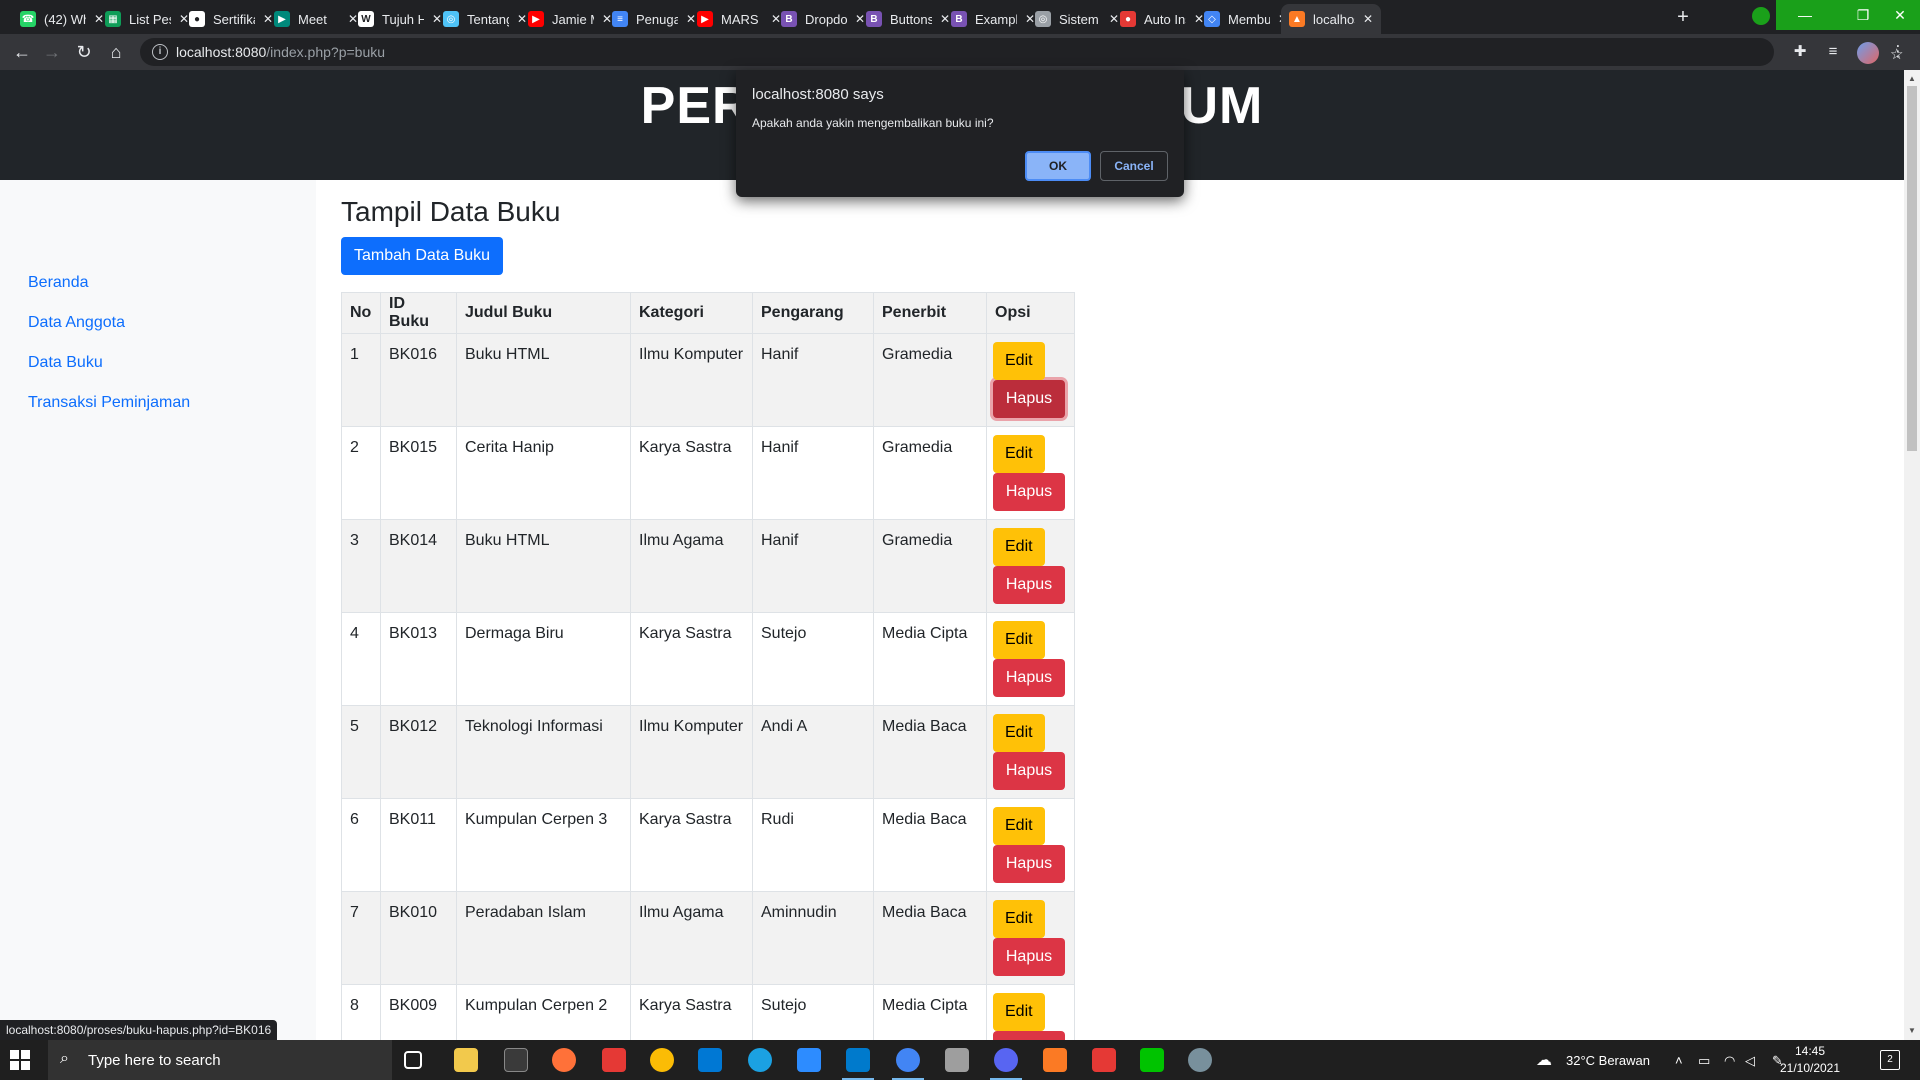 This screenshot has width=1920, height=1080. What do you see at coordinates (1331, 19) in the screenshot?
I see `browser-tab: ▲ localhost ✕` at bounding box center [1331, 19].